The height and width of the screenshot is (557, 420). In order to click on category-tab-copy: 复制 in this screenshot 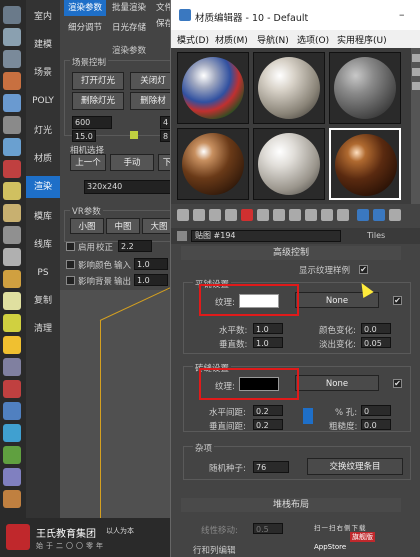, I will do `click(43, 301)`.